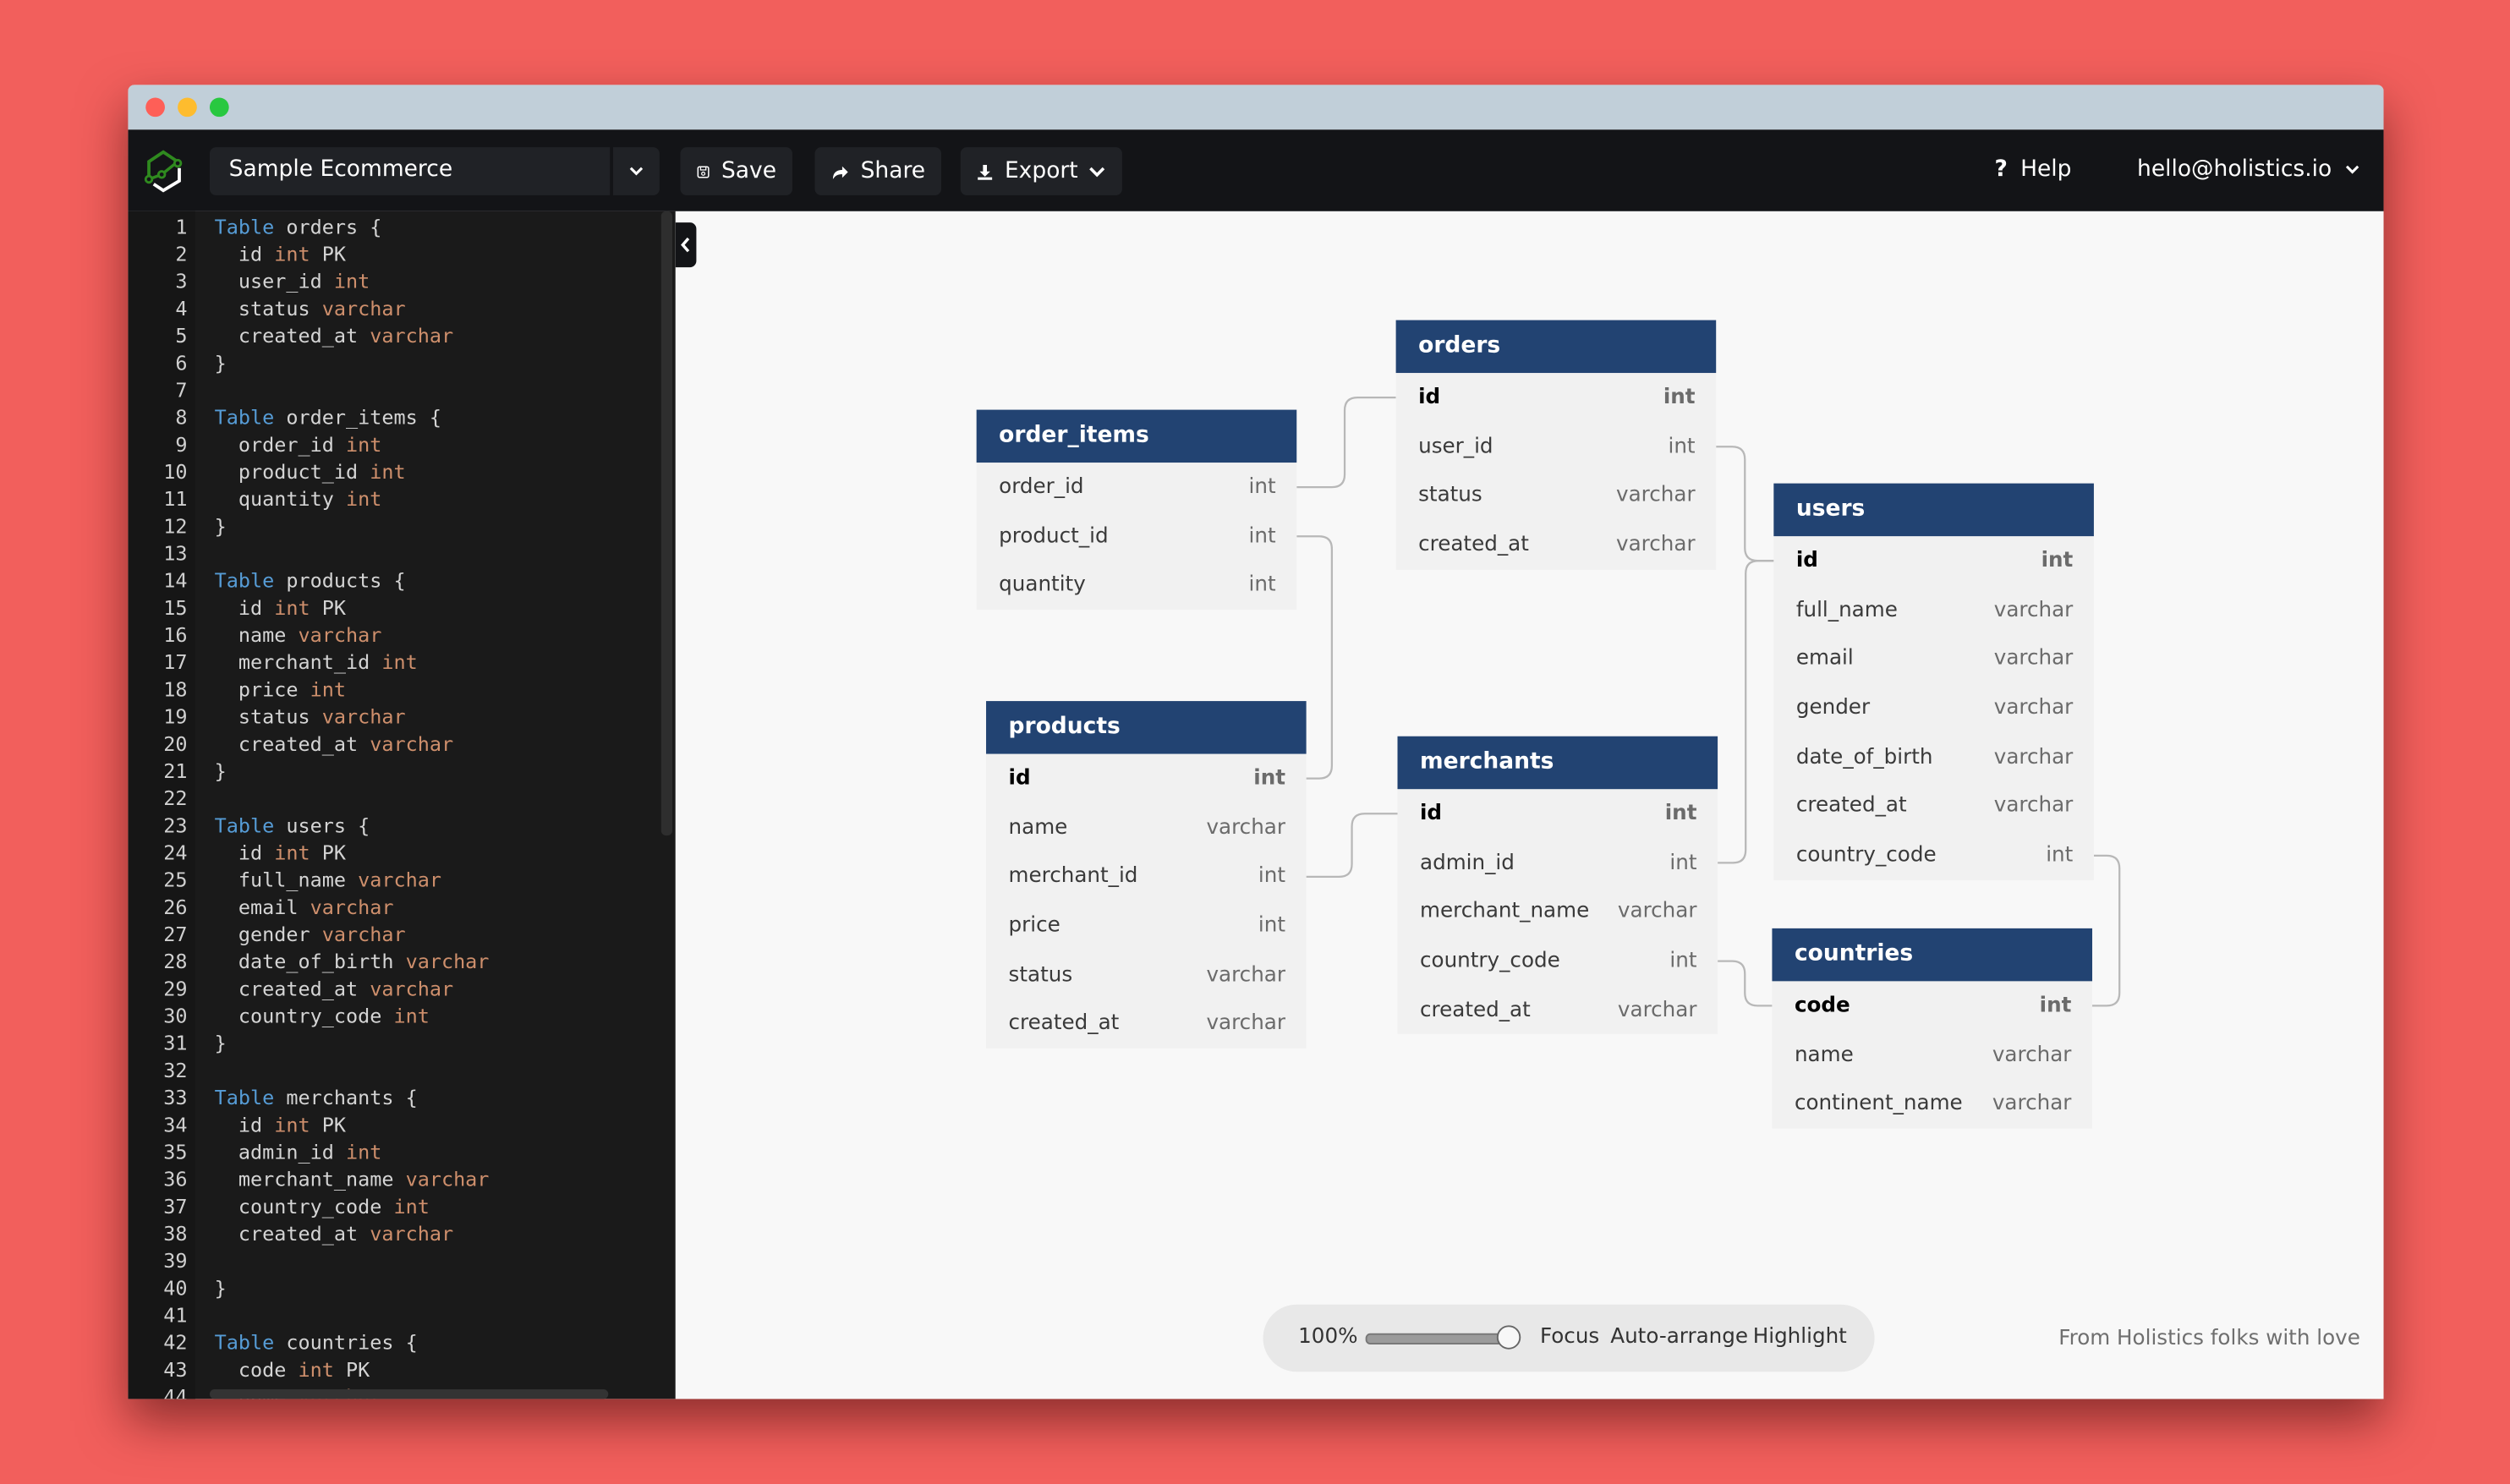 The image size is (2510, 1484). What do you see at coordinates (1932, 1005) in the screenshot?
I see `table-column-row: code int` at bounding box center [1932, 1005].